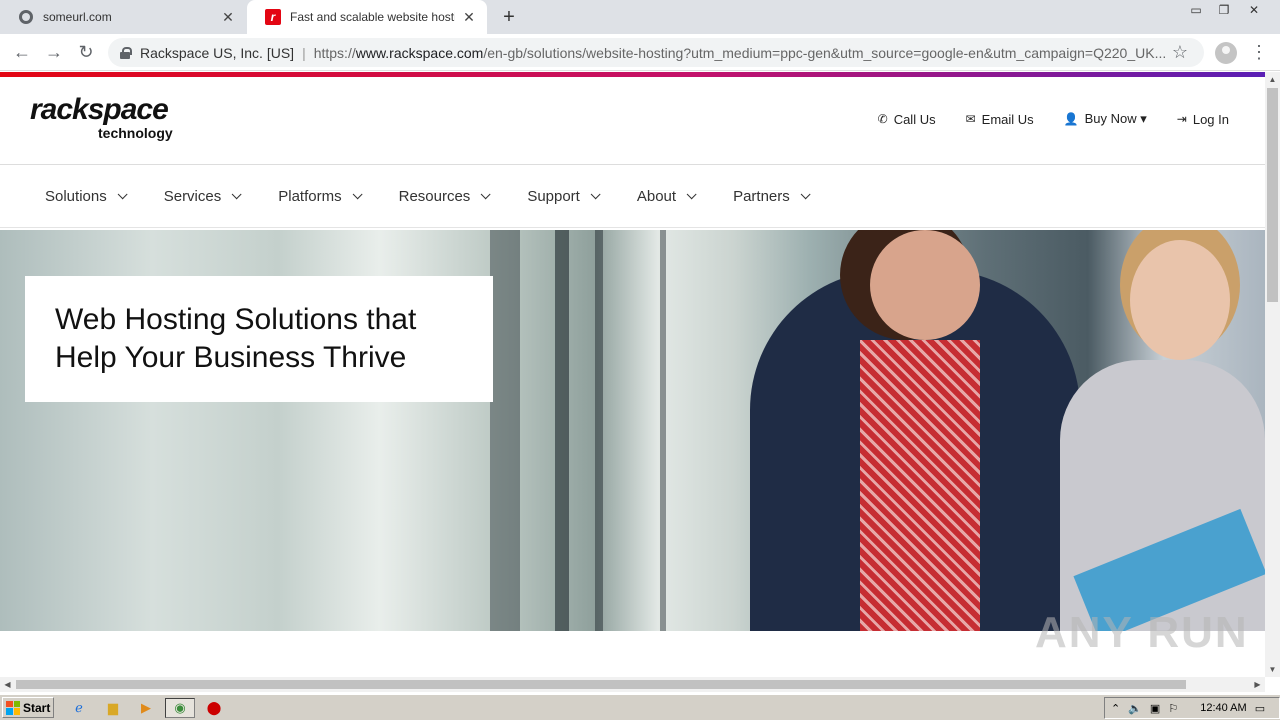 The height and width of the screenshot is (720, 1280). I want to click on browser-tab-inactive: someurl.com ✕, so click(123, 17).